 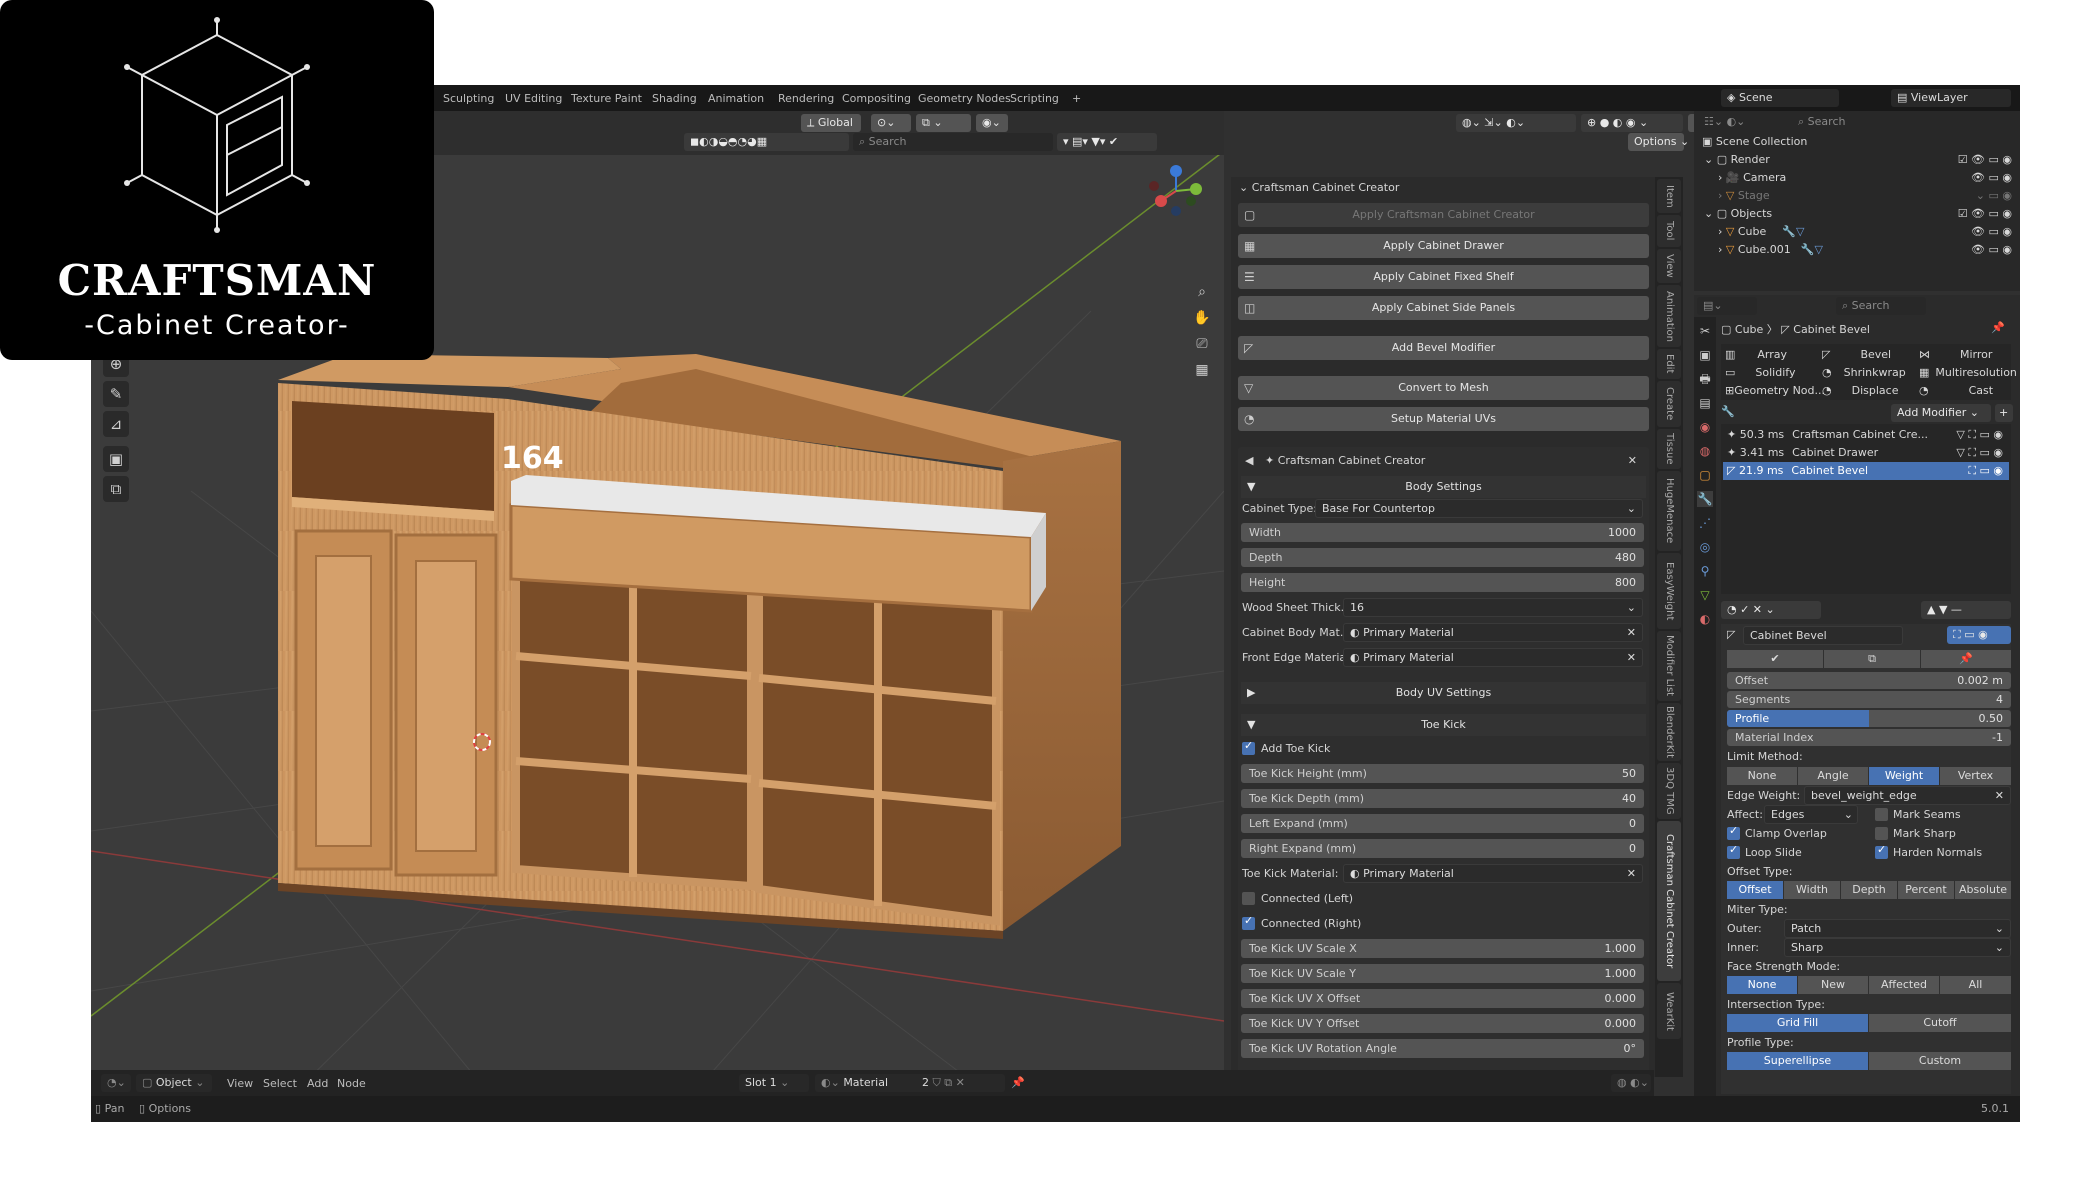 I want to click on stack-row-drawer: ✦ 3.41 ms Cabinet Drawer ▽ ⛶ ▭ ◉, so click(x=1866, y=453).